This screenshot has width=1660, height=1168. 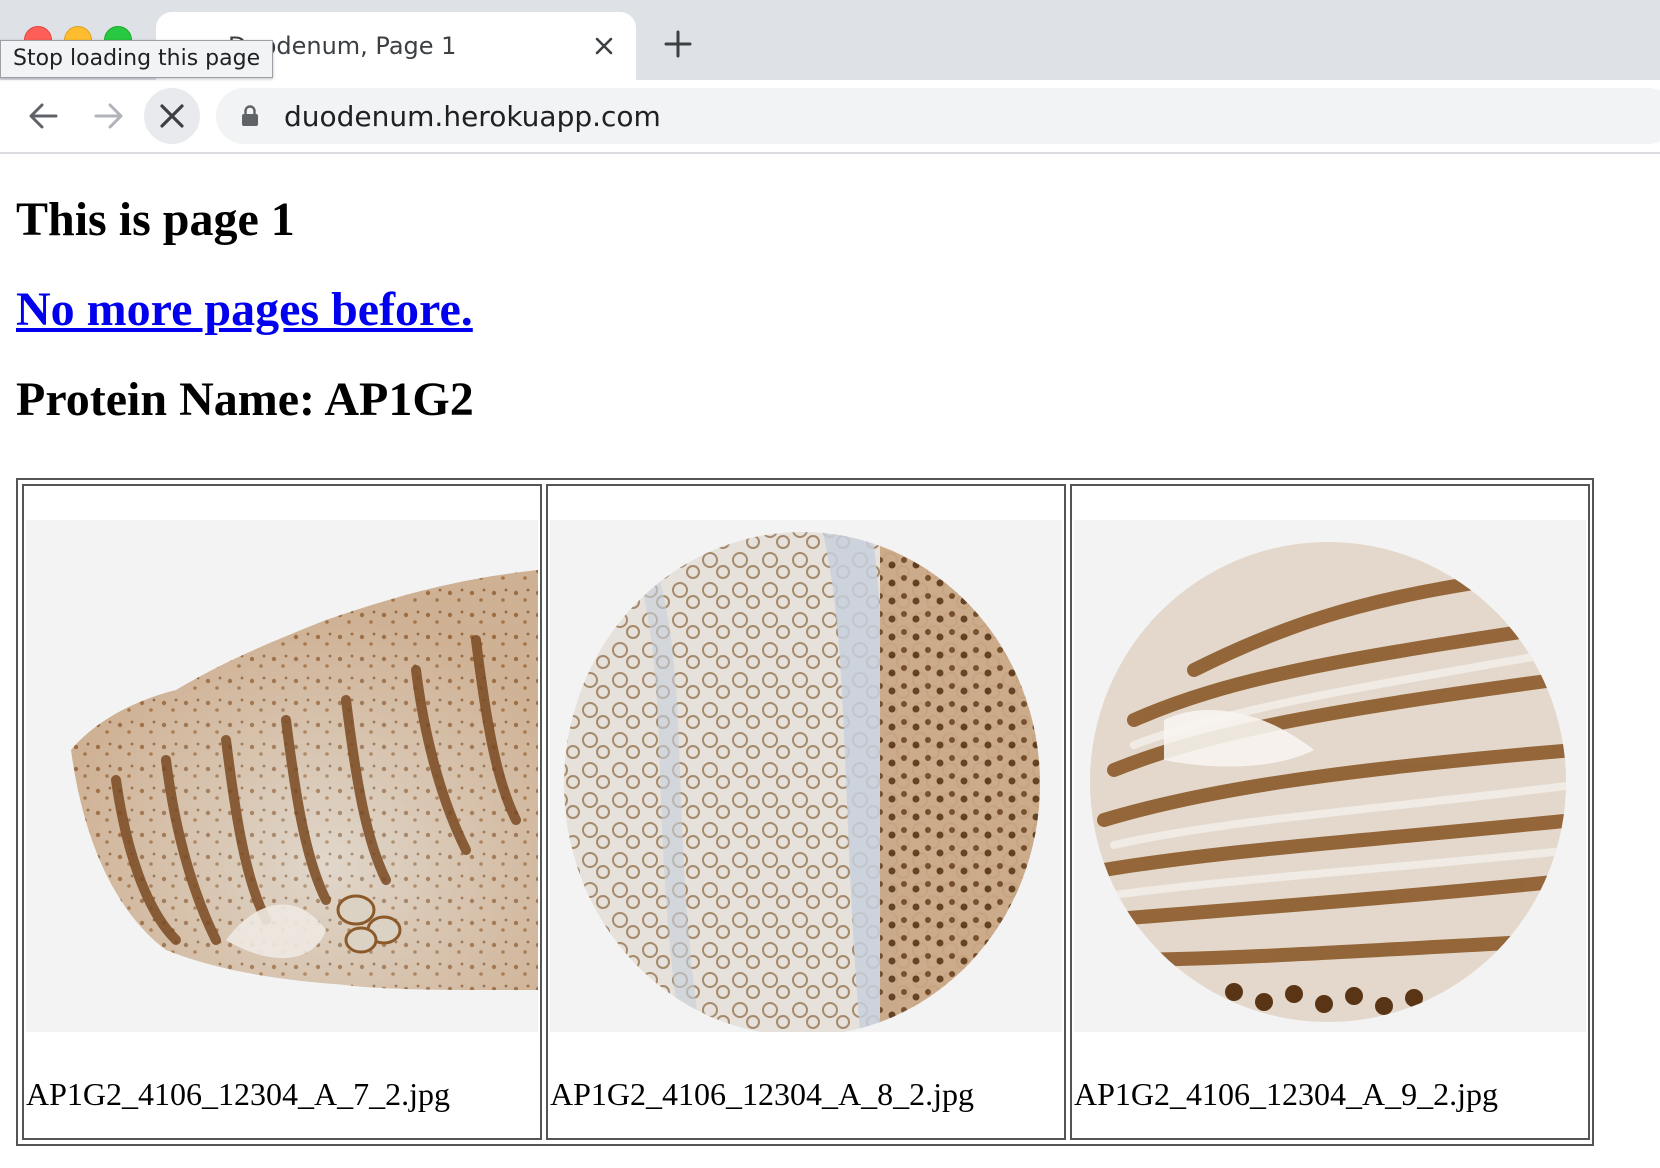 What do you see at coordinates (762, 1094) in the screenshot?
I see `image-caption: AP1G2_4106_12304_A_8_2.jpg` at bounding box center [762, 1094].